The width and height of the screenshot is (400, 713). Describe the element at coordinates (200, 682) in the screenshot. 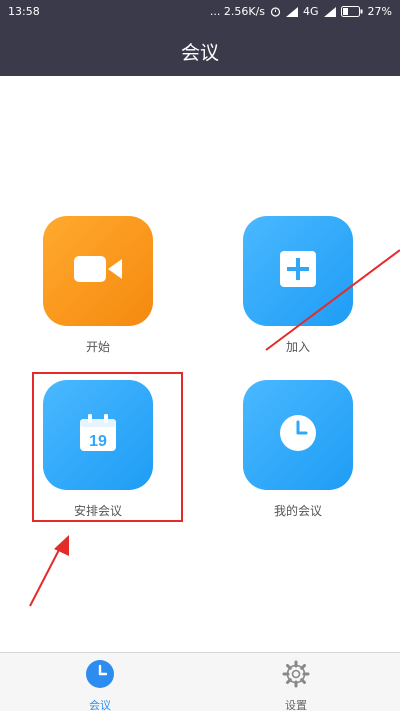

I see `bottom-nav: 会议 设置` at that location.